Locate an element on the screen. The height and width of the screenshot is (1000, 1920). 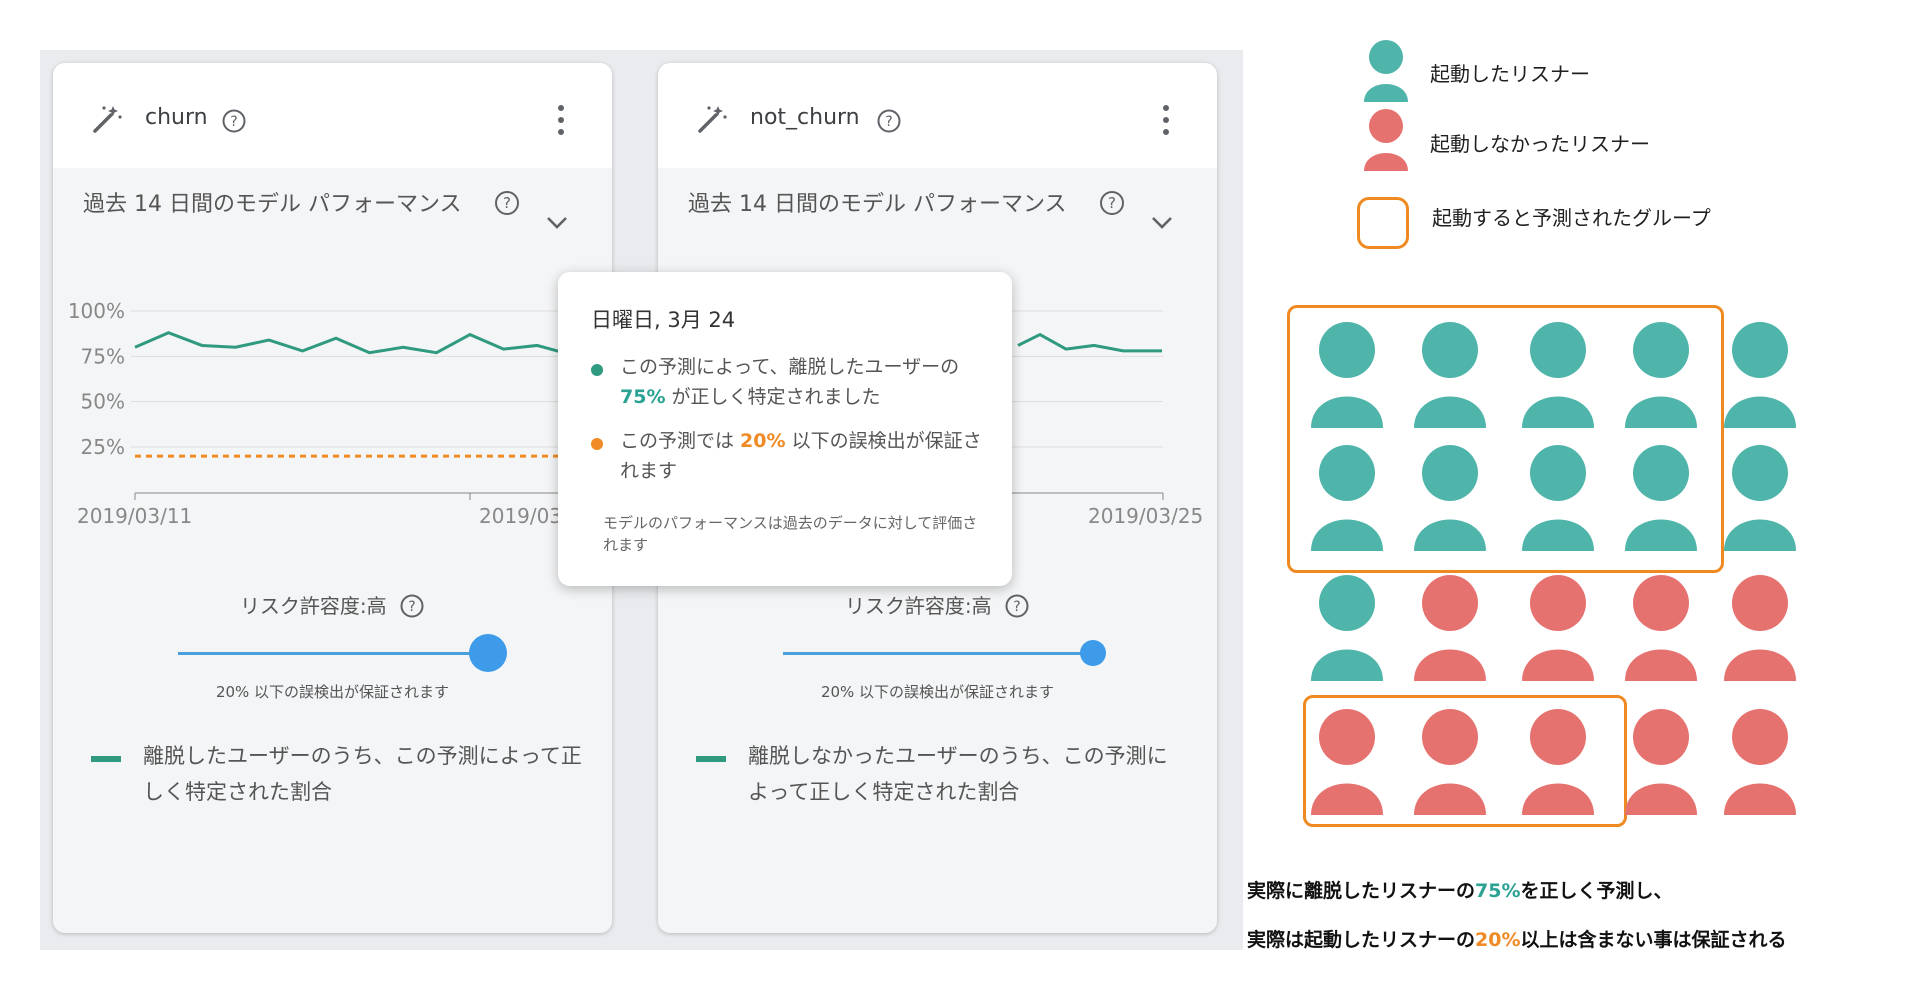
y-tick-label: 50% is located at coordinates (103, 402).